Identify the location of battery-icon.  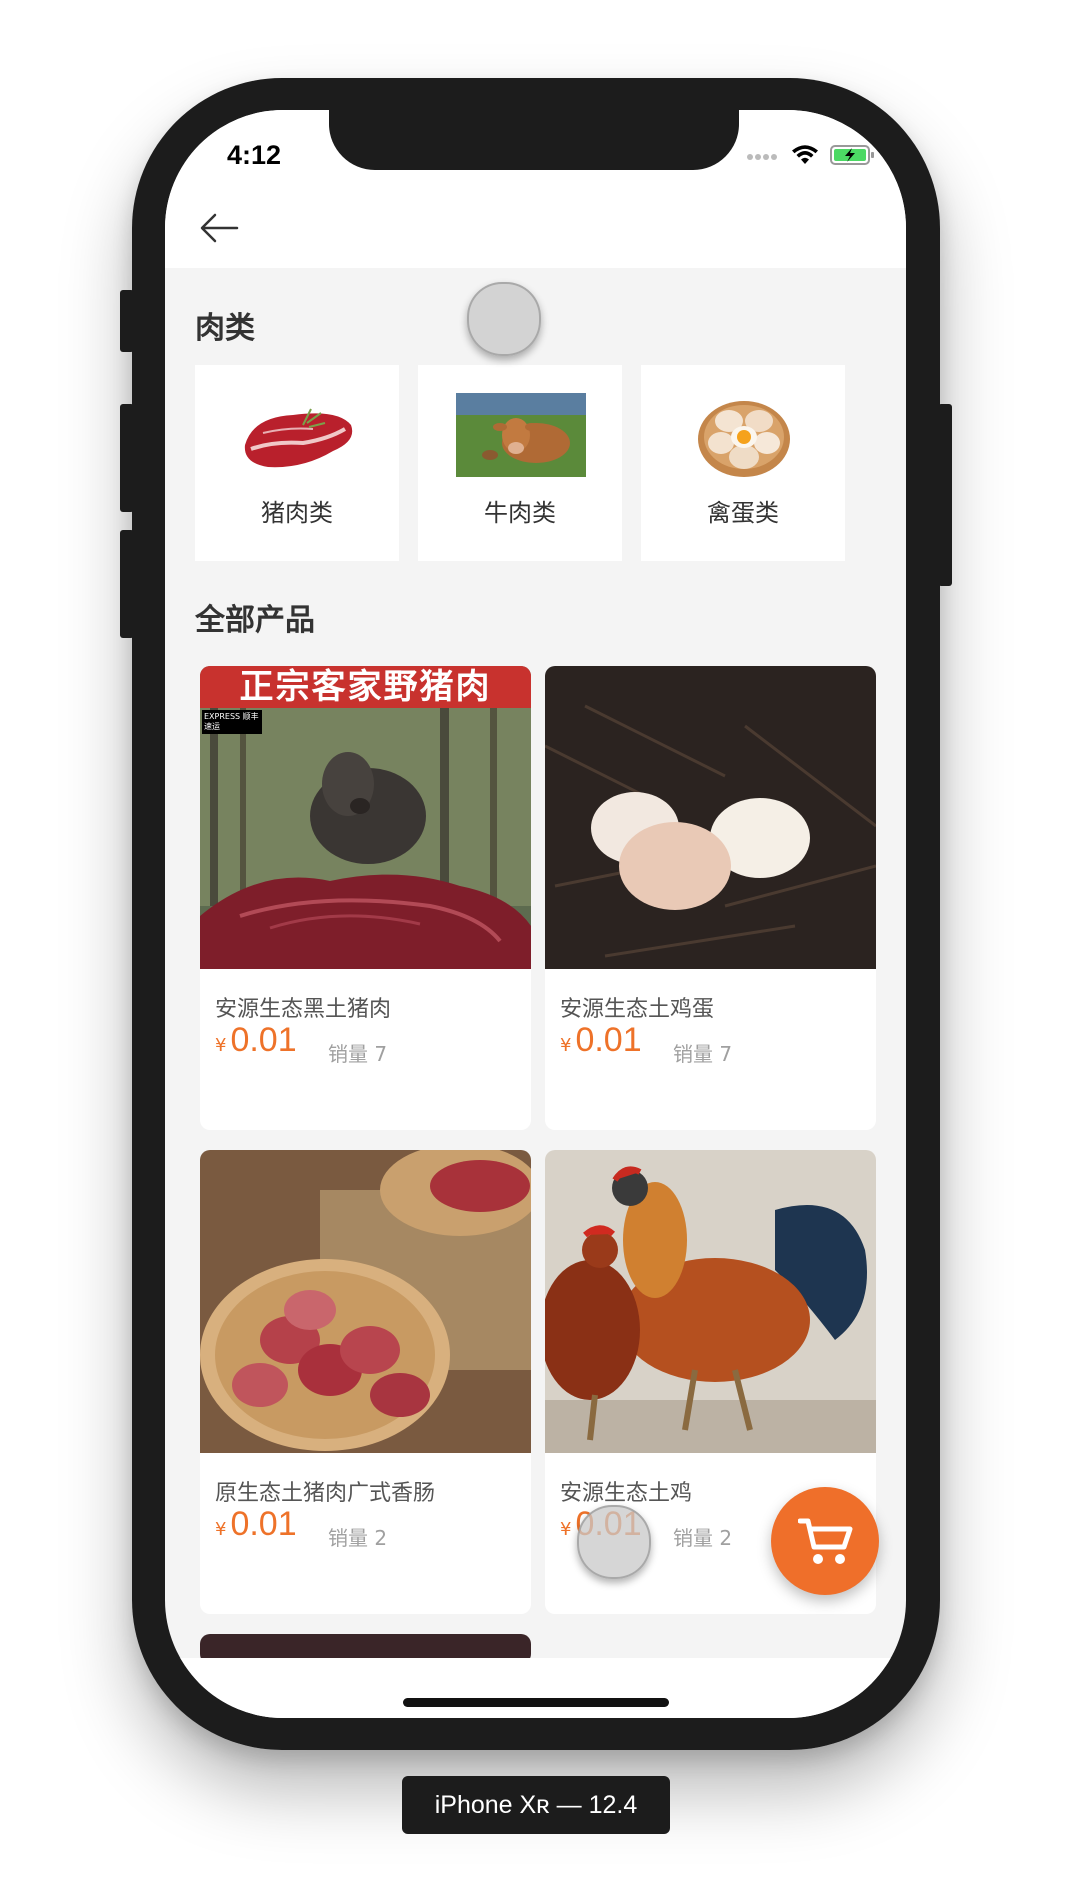
(853, 157).